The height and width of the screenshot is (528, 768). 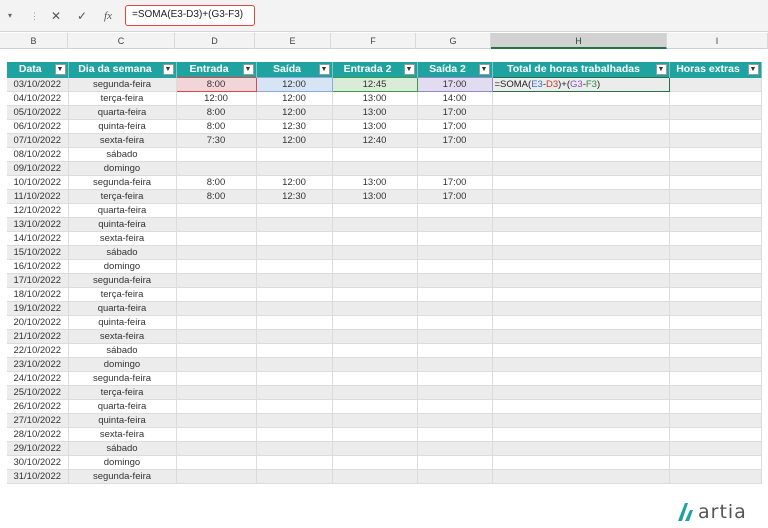 I want to click on column-header-c: C, so click(x=121, y=41).